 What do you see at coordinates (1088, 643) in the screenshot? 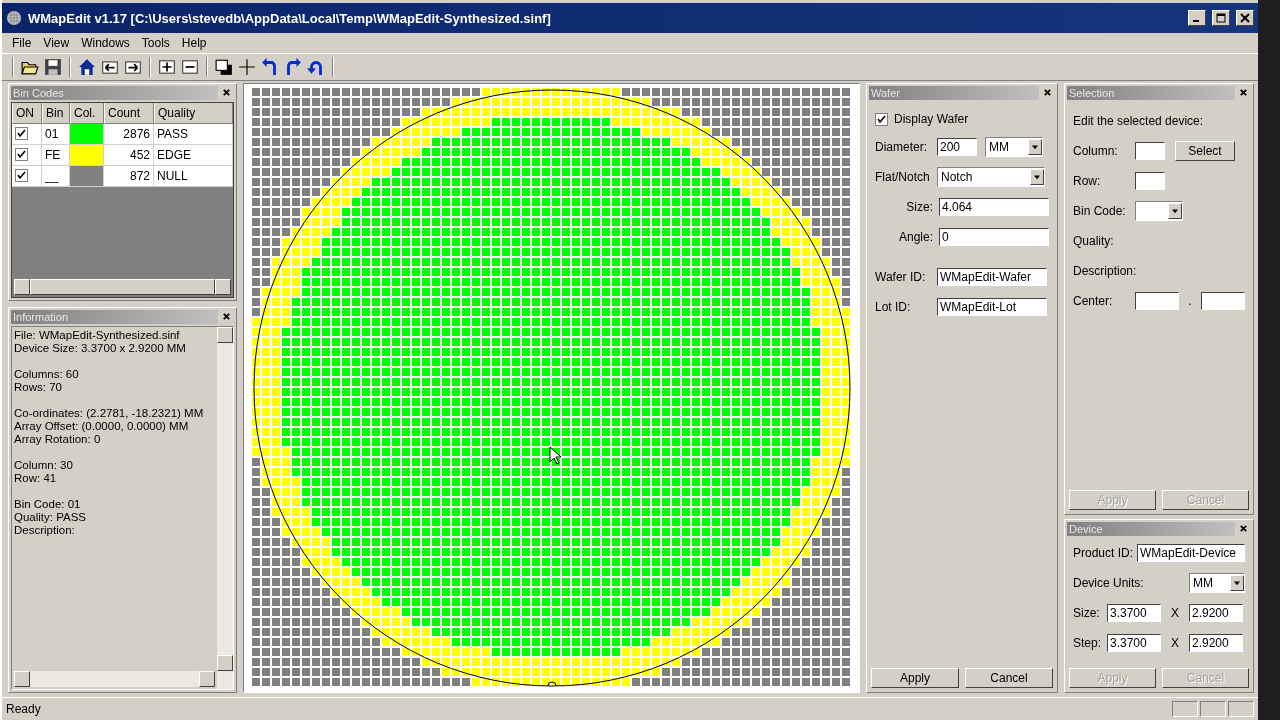
I see `field-label: Step:` at bounding box center [1088, 643].